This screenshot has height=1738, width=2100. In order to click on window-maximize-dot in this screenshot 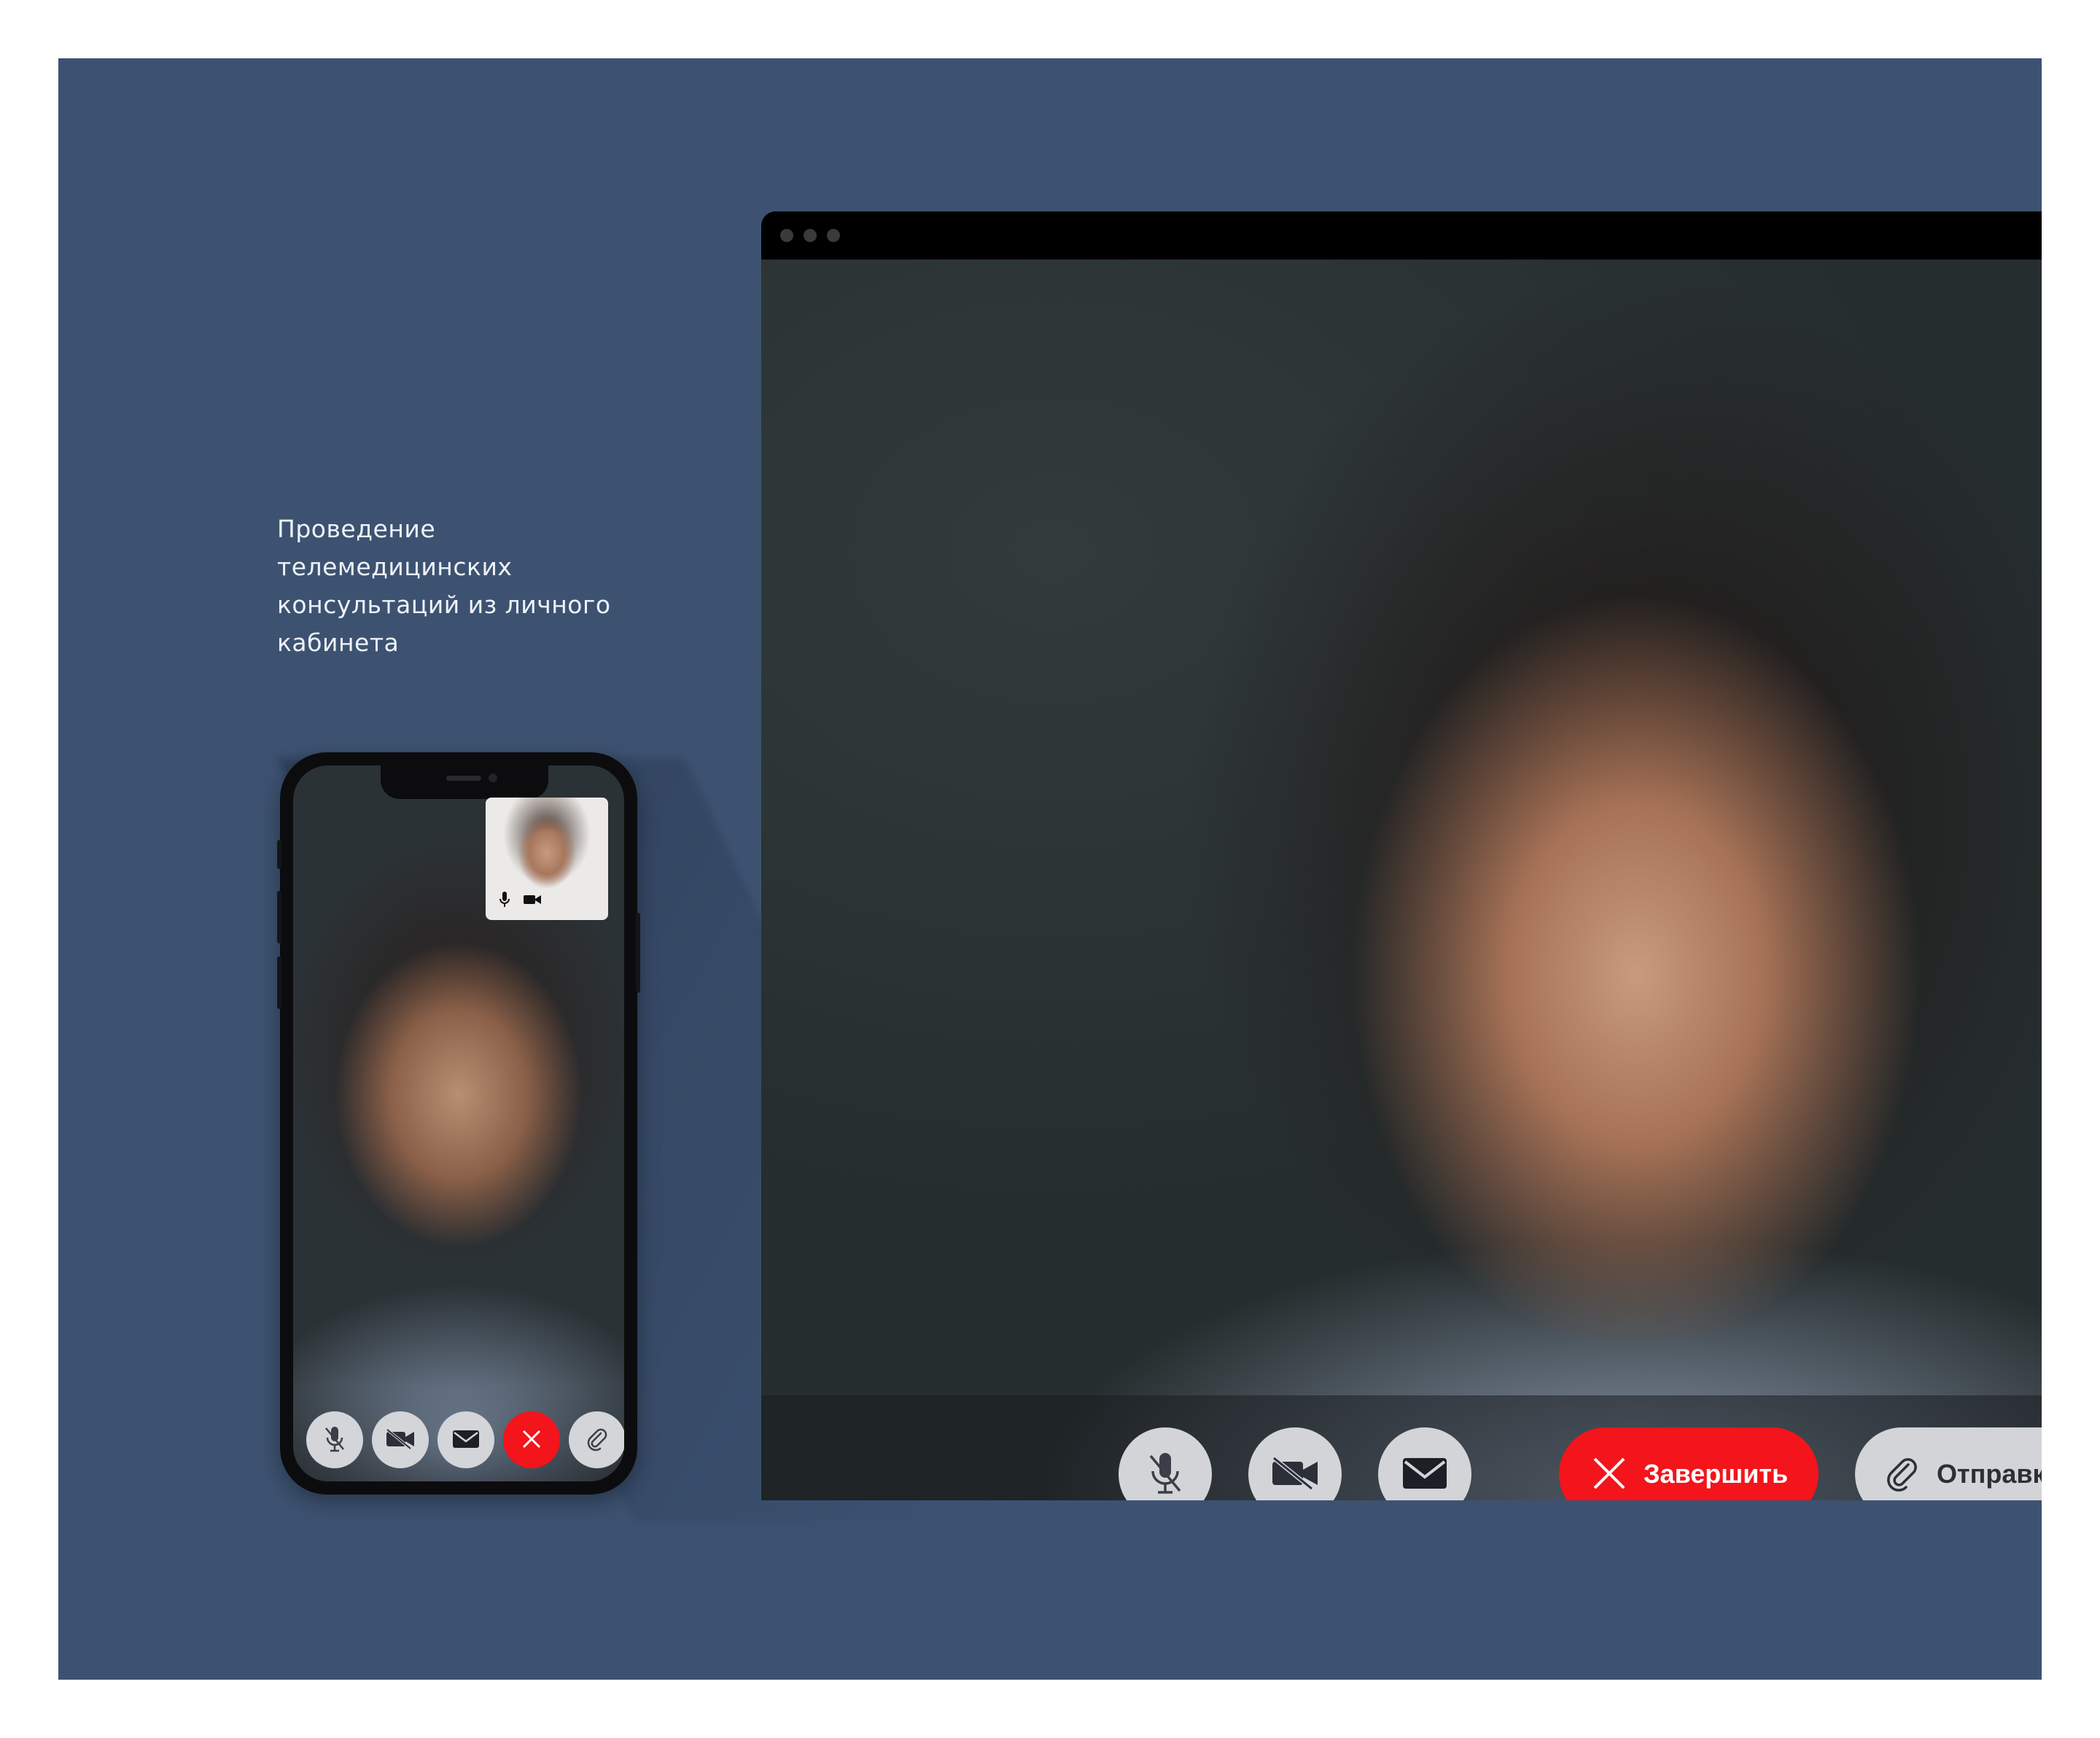, I will do `click(833, 235)`.